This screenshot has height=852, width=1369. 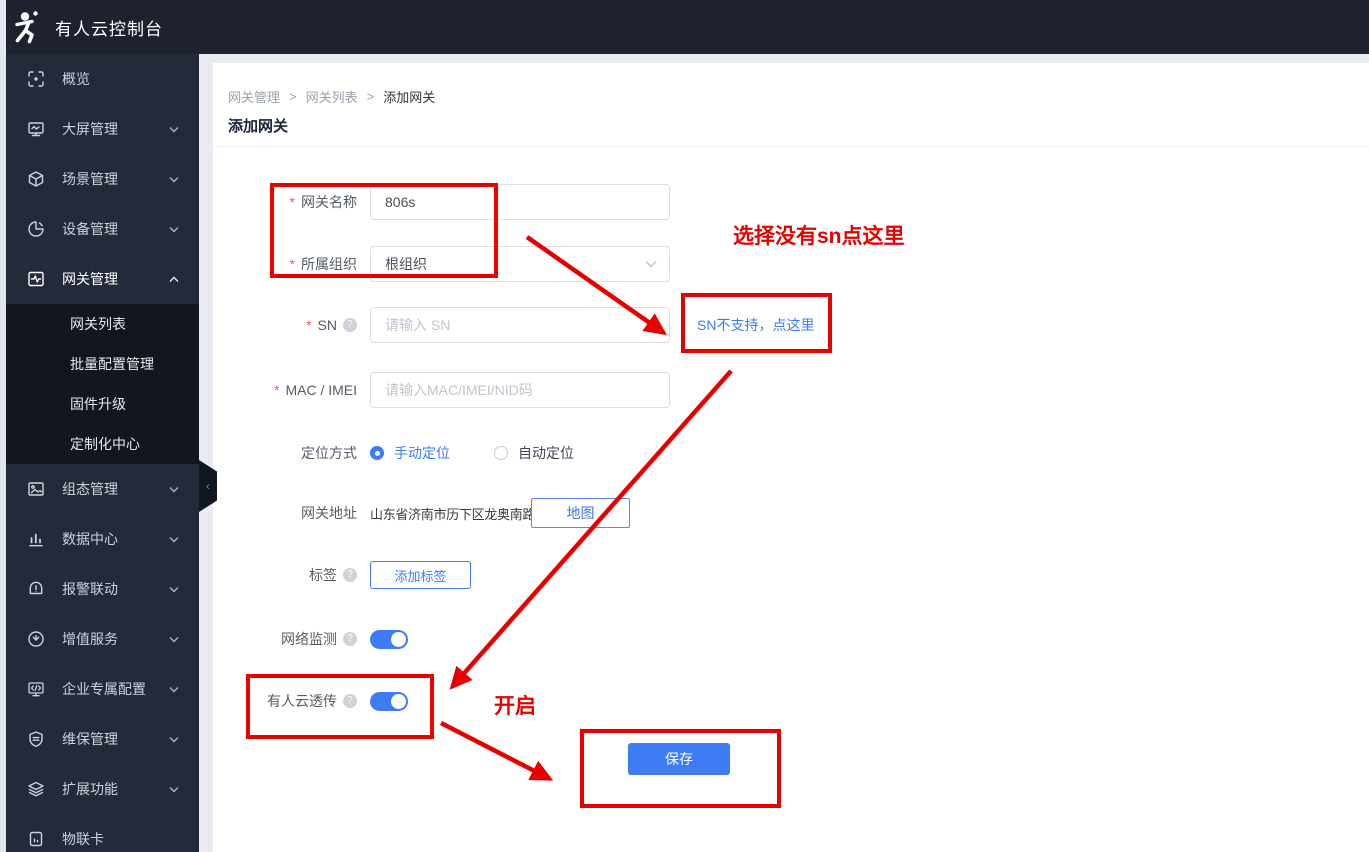 What do you see at coordinates (453, 514) in the screenshot?
I see `address-value: 山东省济南市历下区龙奥南路` at bounding box center [453, 514].